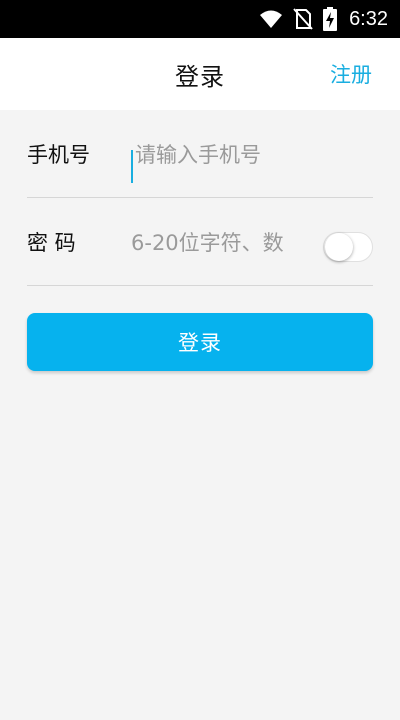 Image resolution: width=400 pixels, height=720 pixels. I want to click on password-input: 6-20位字符、数, so click(220, 241).